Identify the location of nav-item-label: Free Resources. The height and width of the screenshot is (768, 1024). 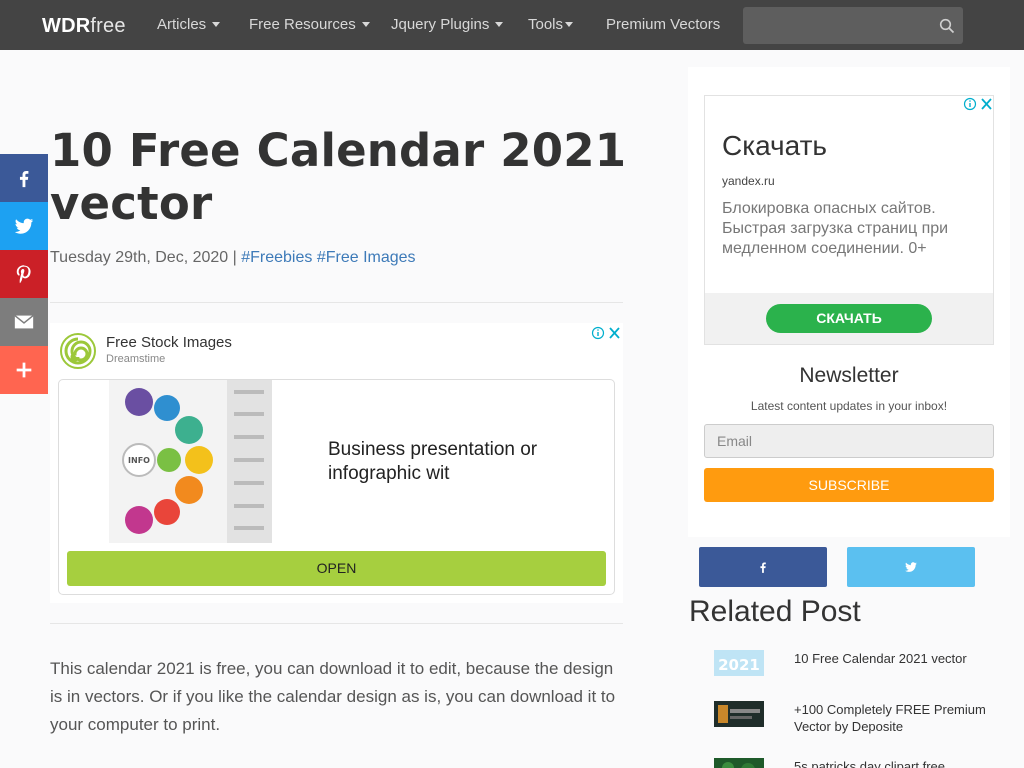
(302, 24).